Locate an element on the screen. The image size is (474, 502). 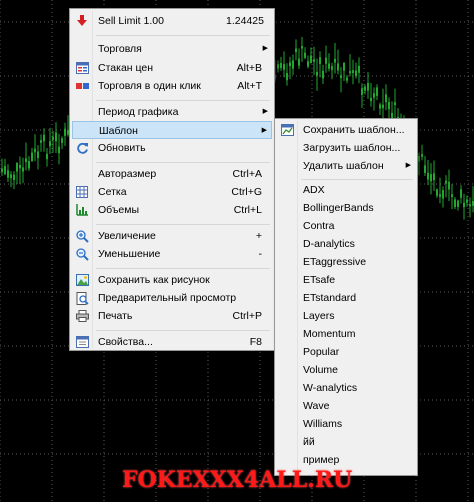
menu-item-remove-template: Удалить шаблон ▶ is located at coordinates (346, 166).